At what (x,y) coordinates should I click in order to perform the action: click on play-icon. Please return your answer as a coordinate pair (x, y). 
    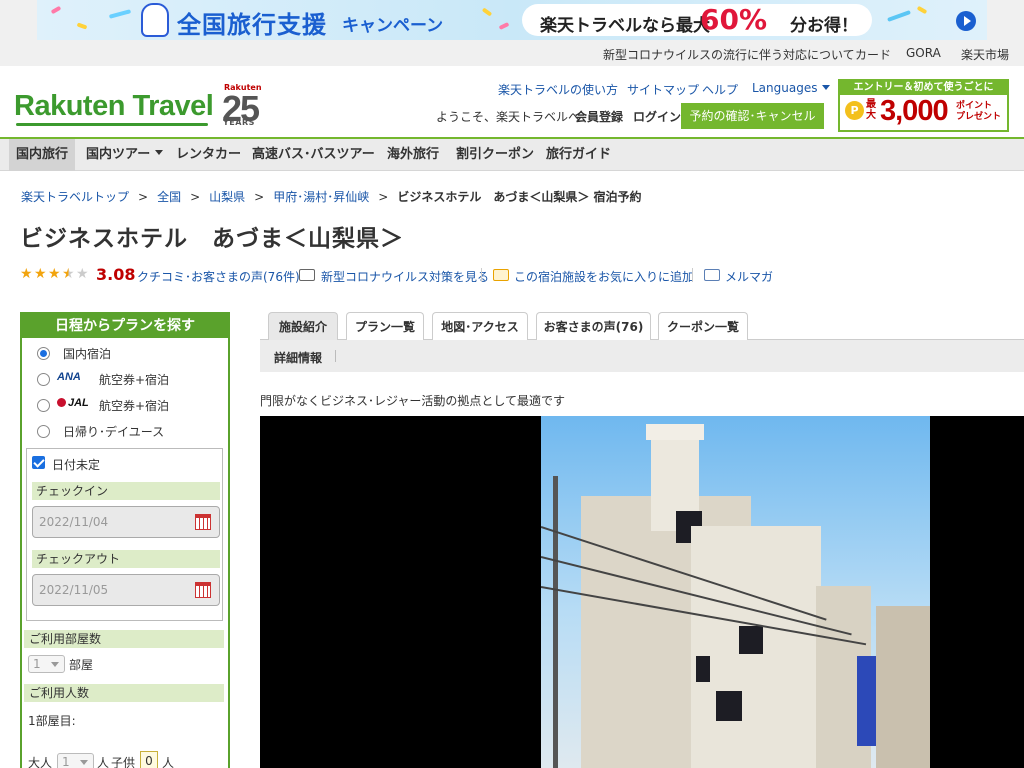
    Looking at the image, I should click on (966, 21).